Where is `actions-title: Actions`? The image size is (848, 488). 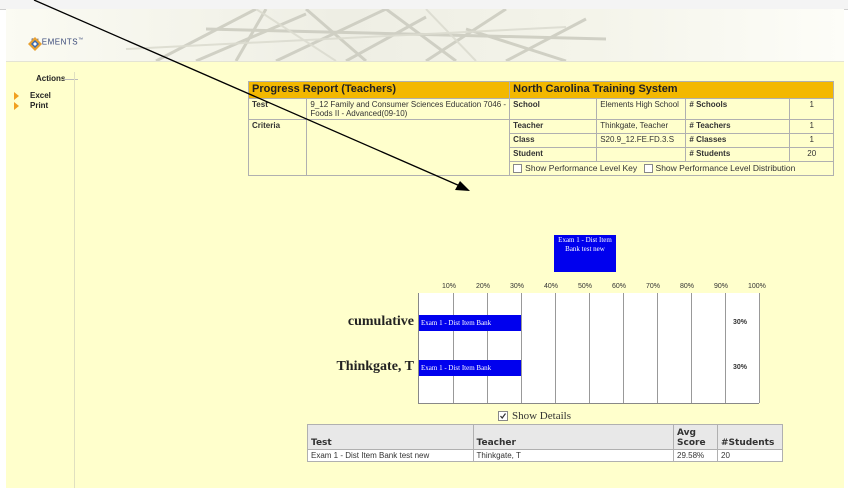 actions-title: Actions is located at coordinates (51, 78).